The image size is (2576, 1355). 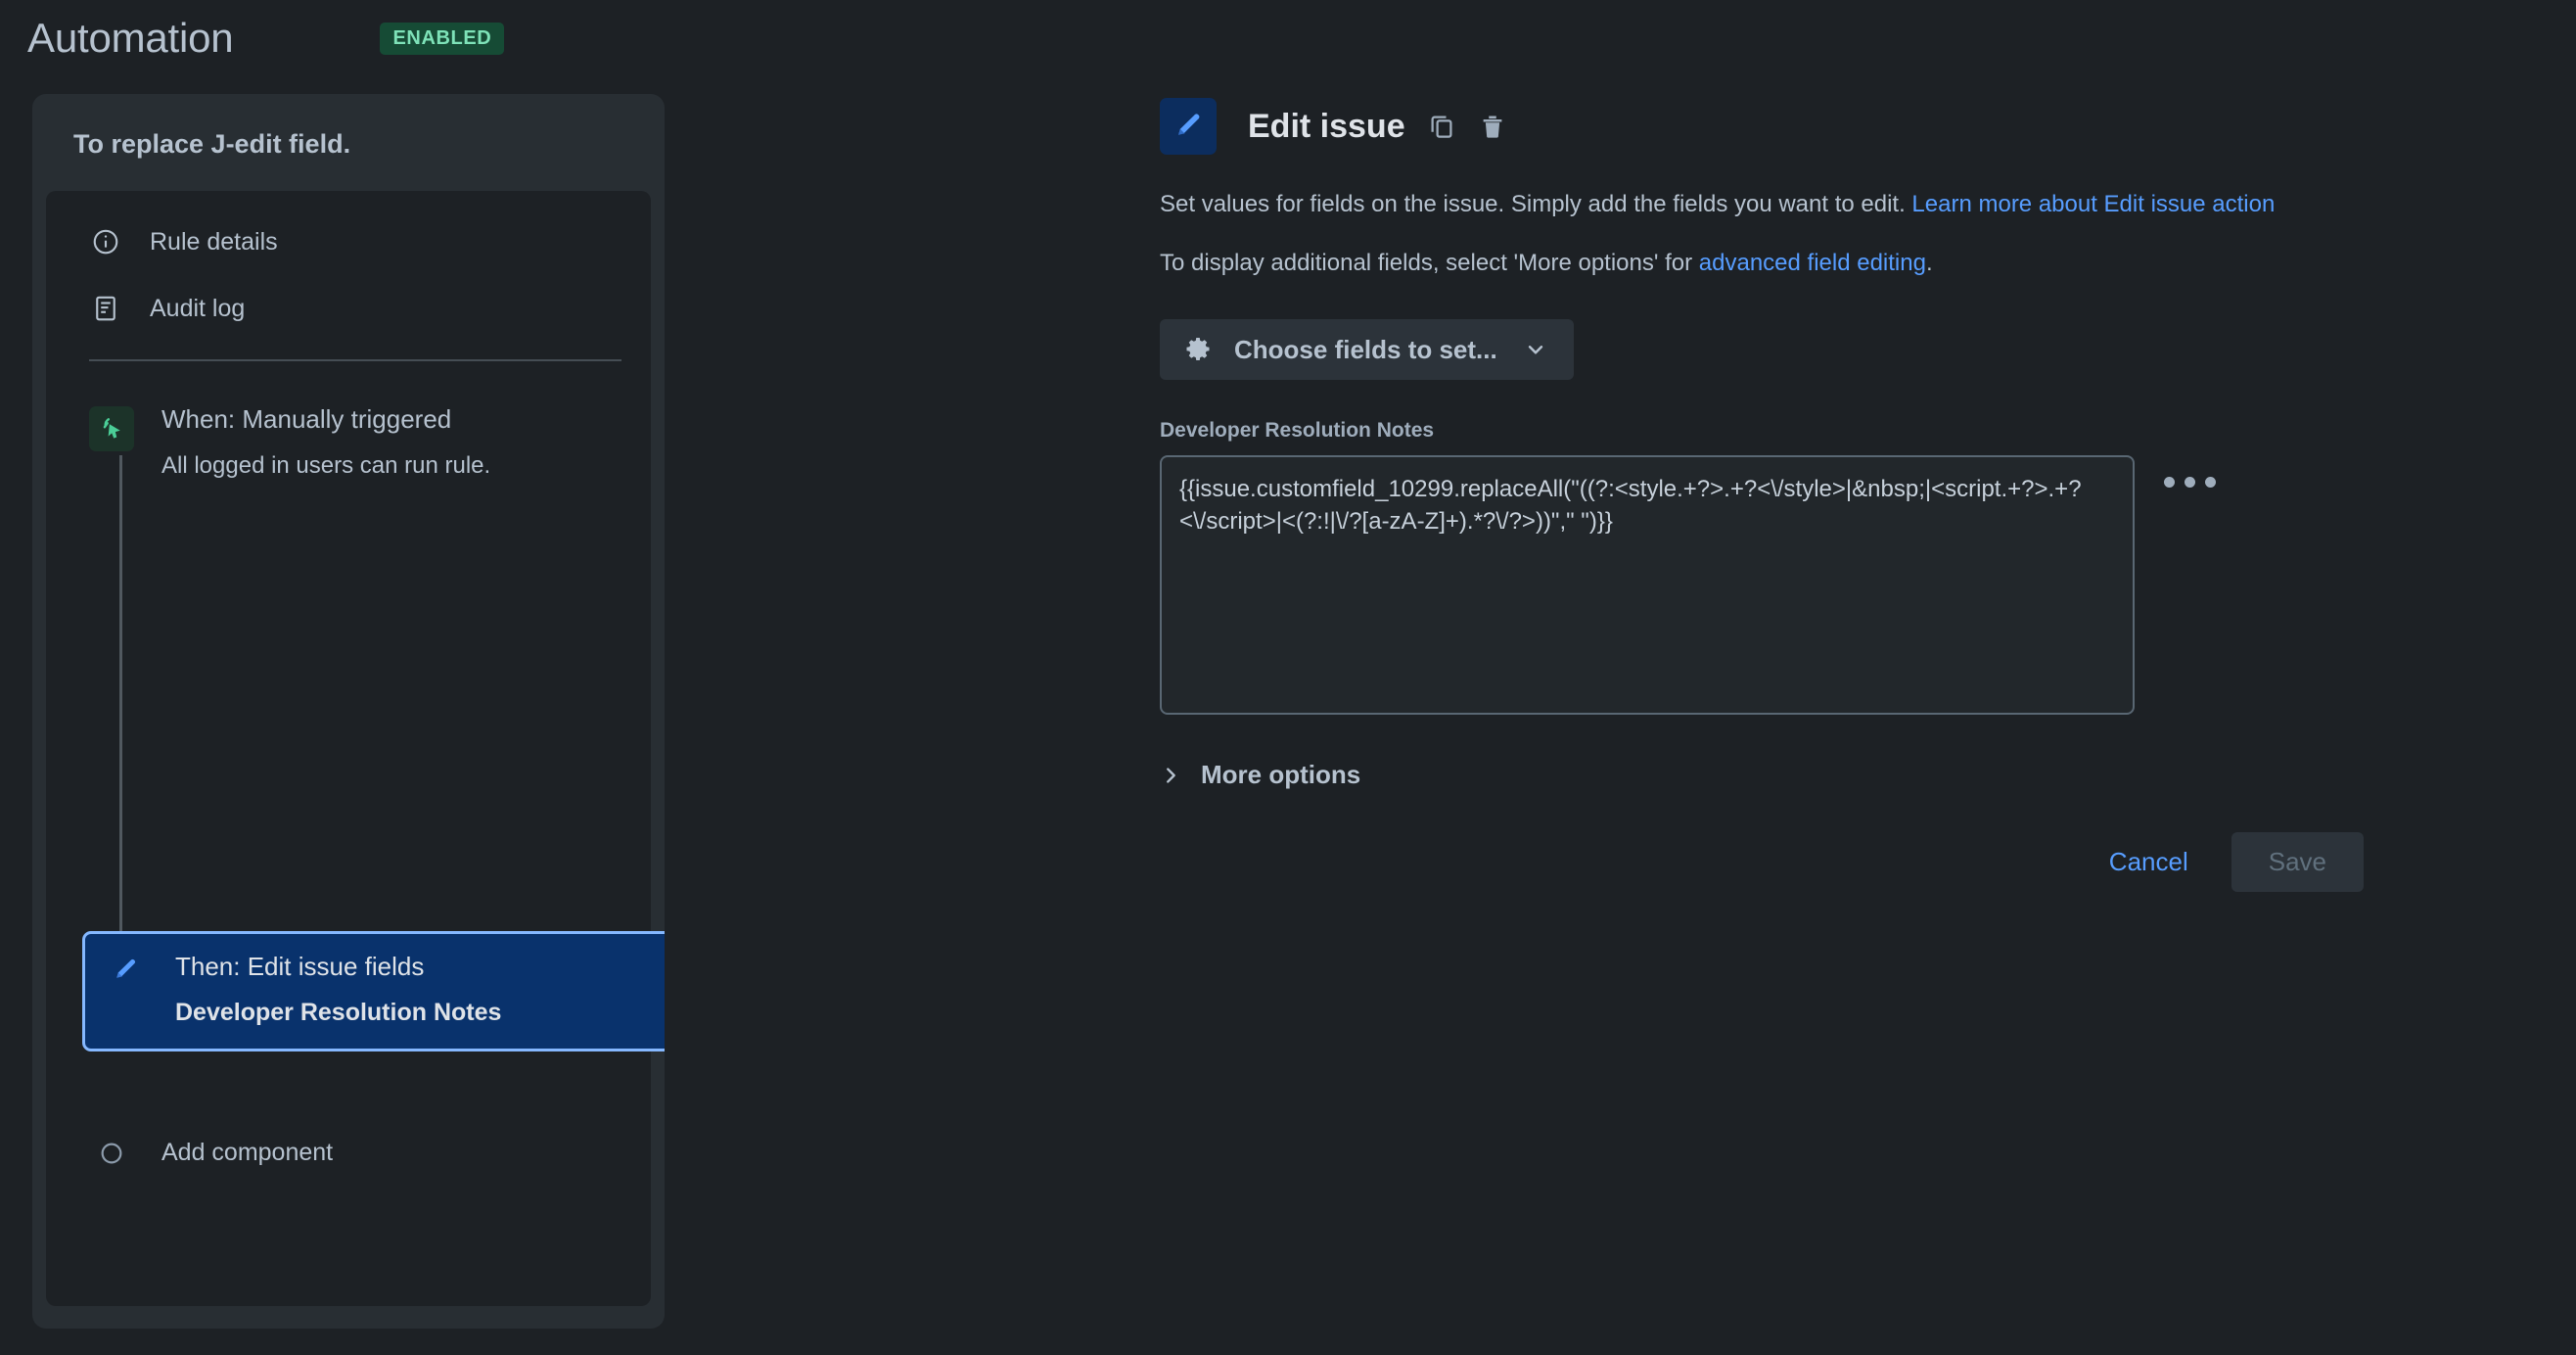 I want to click on chevron-right-icon, so click(x=1171, y=775).